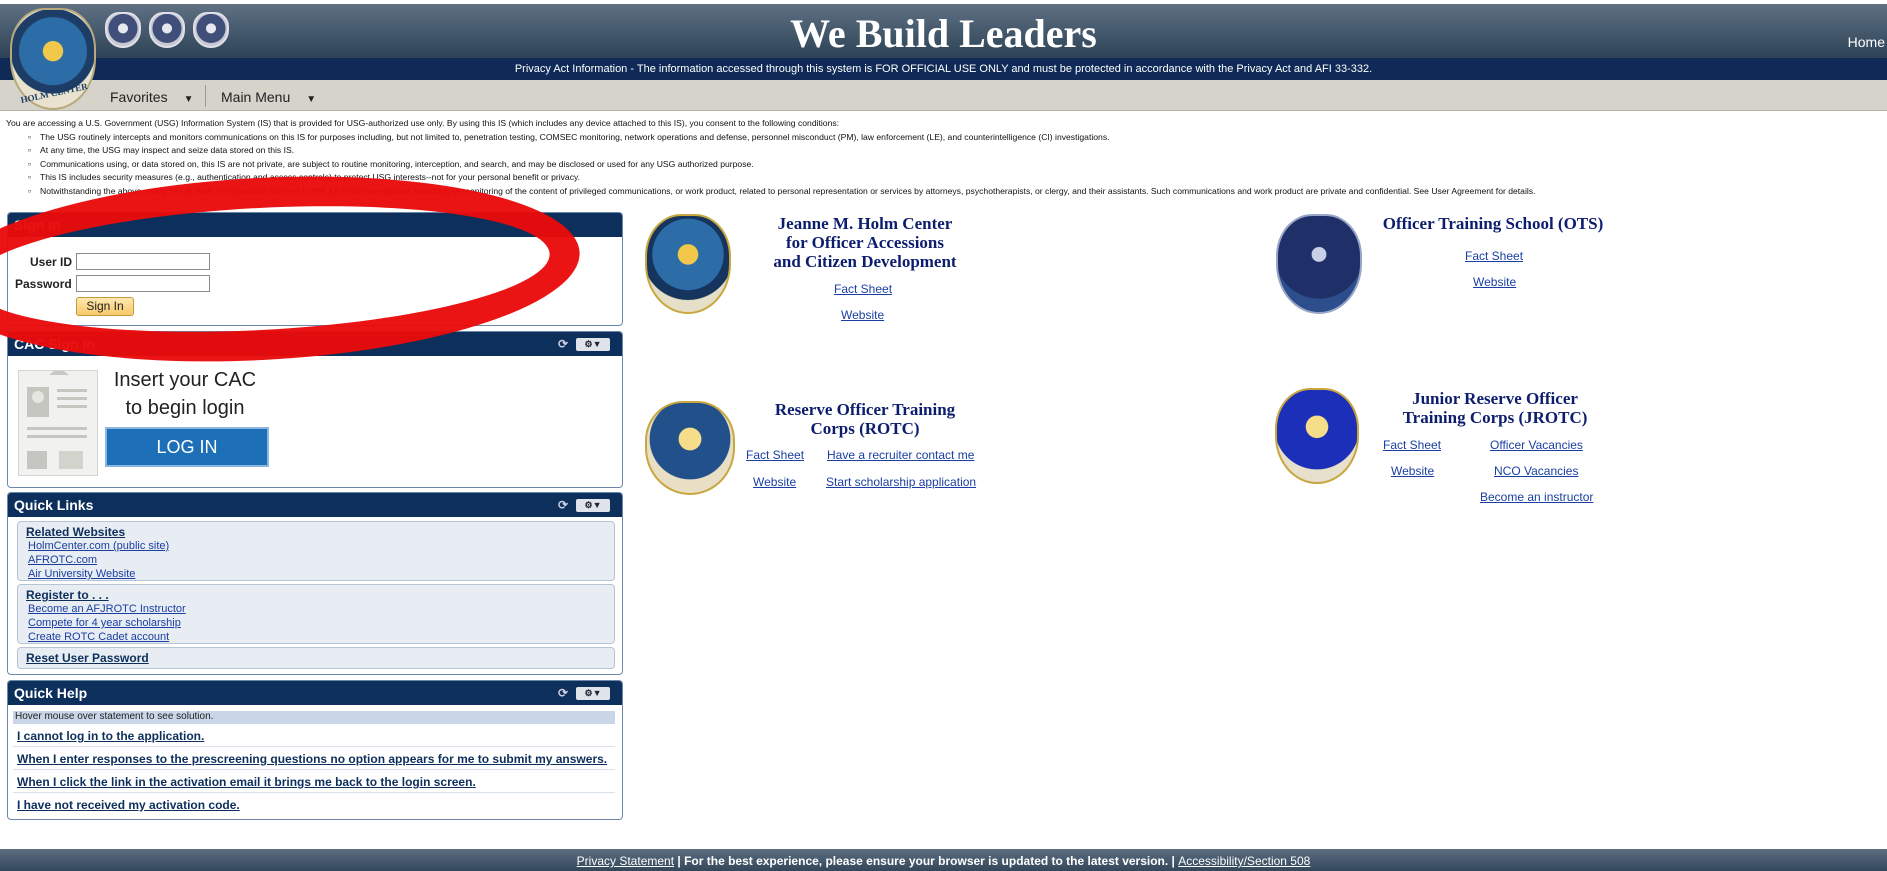 The height and width of the screenshot is (871, 1887). Describe the element at coordinates (53, 59) in the screenshot. I see `holm-center-logo: HOLM CENTER` at that location.